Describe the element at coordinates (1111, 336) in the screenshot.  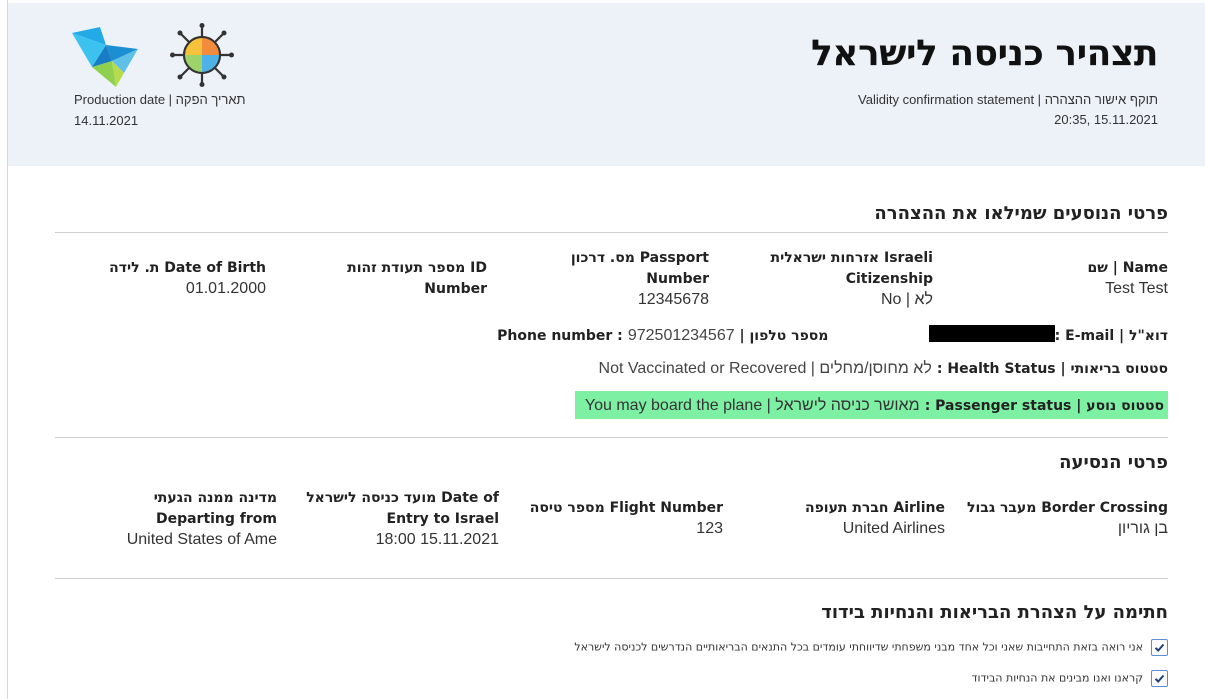
I see `email-label: דוא"ל | E-mail :` at that location.